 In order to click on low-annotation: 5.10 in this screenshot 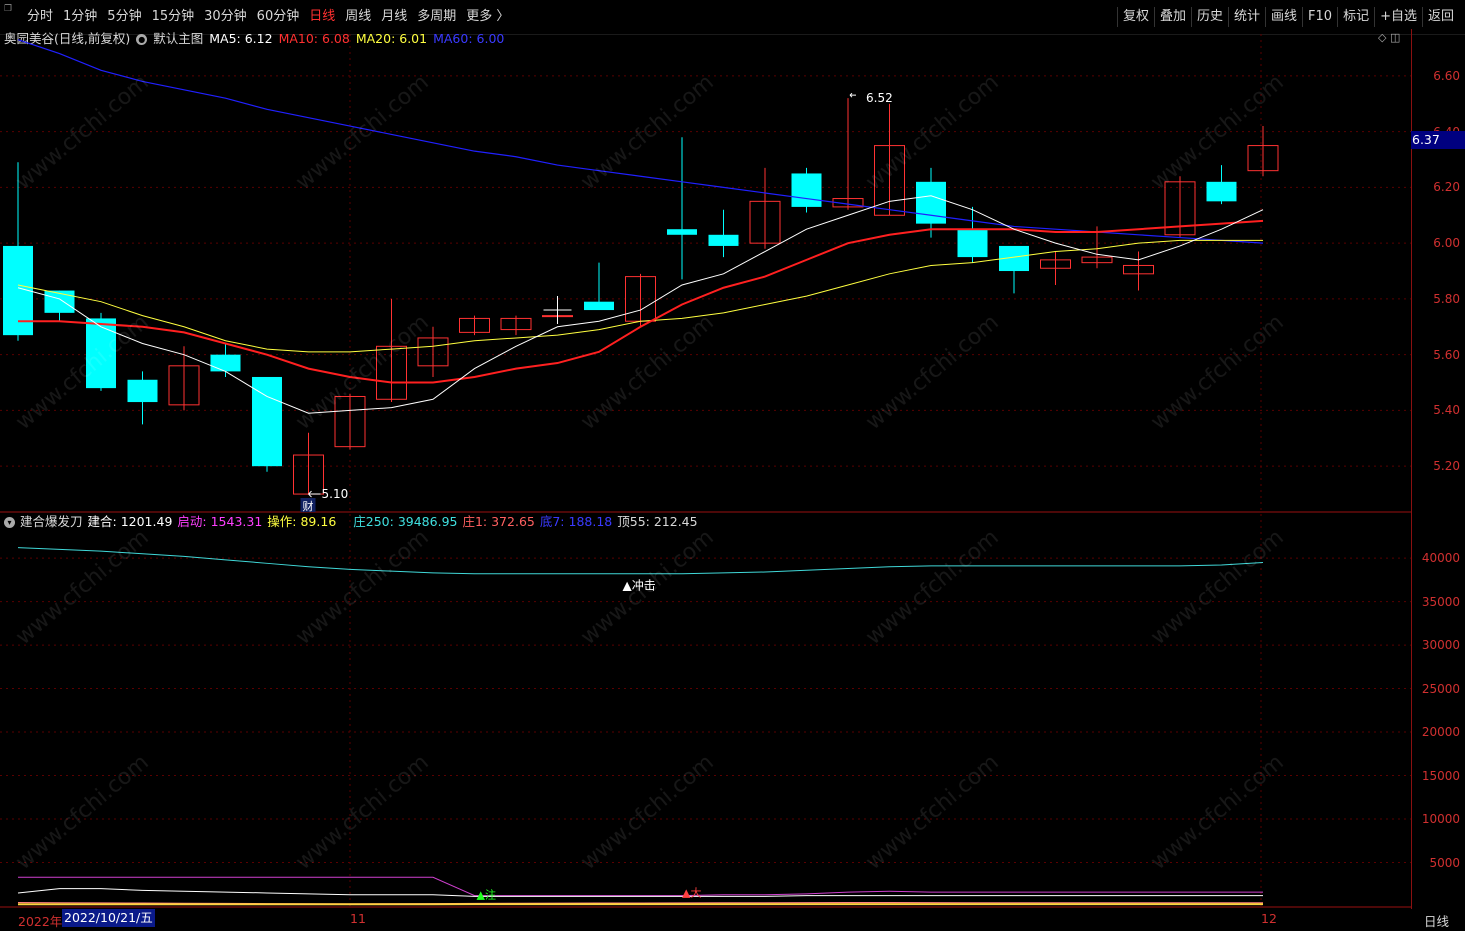, I will do `click(335, 494)`.